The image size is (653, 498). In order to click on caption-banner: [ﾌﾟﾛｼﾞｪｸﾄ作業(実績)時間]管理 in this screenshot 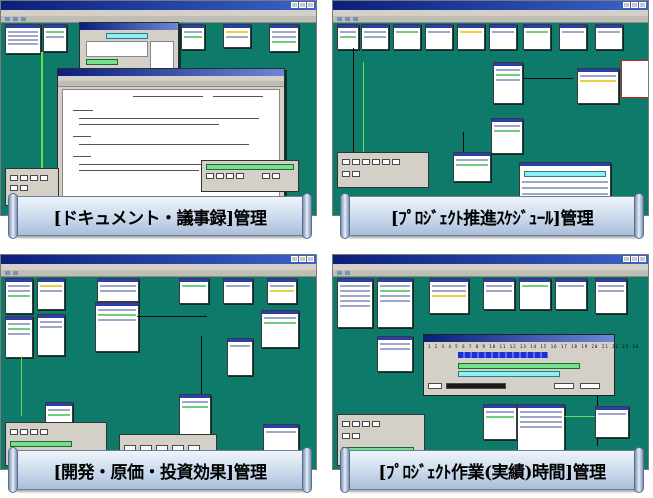, I will do `click(492, 470)`.